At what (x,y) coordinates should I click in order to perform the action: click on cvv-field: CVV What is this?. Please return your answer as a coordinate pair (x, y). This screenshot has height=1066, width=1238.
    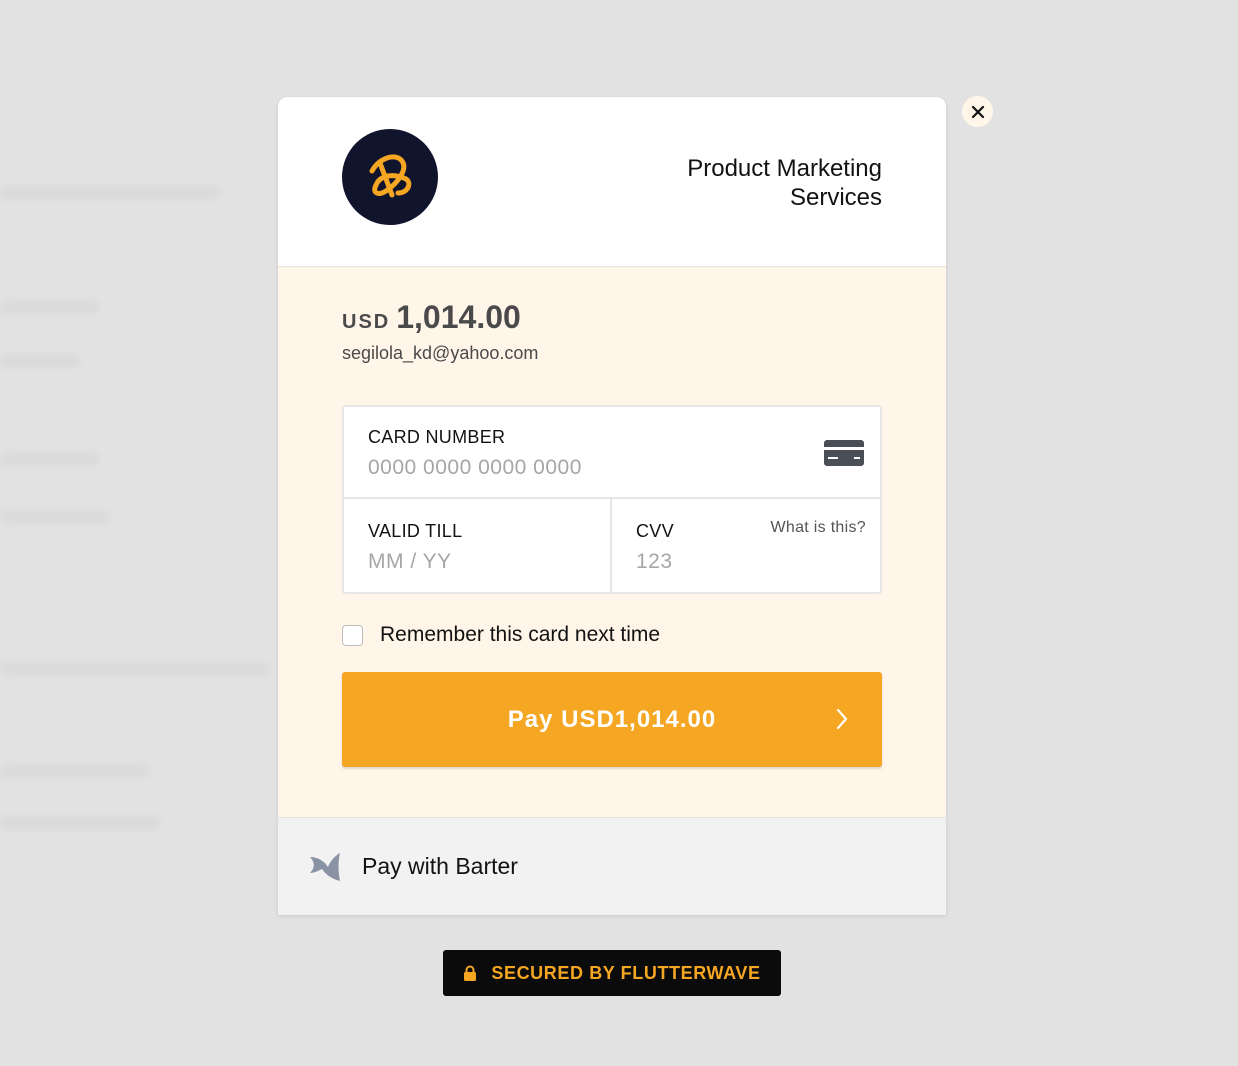
    Looking at the image, I should click on (746, 545).